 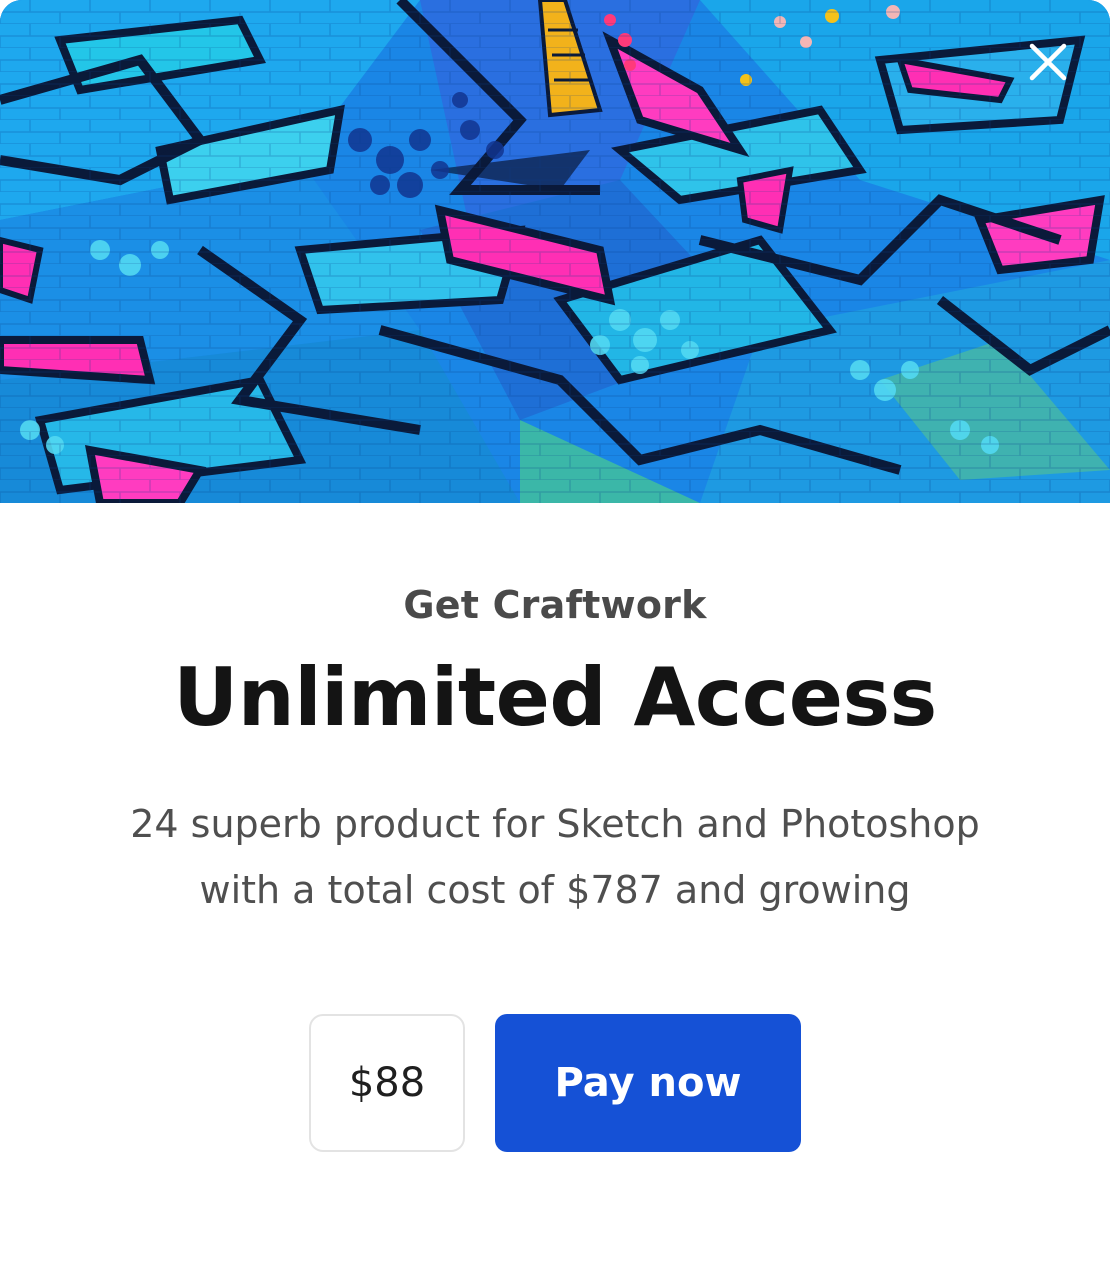 I want to click on close-icon, so click(x=1048, y=62).